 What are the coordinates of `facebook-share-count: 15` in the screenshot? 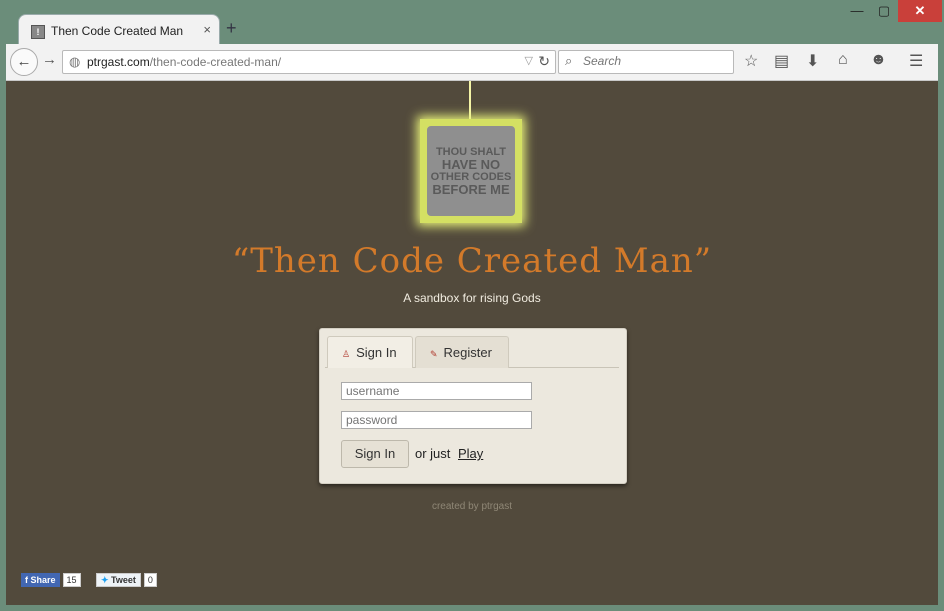 It's located at (71, 580).